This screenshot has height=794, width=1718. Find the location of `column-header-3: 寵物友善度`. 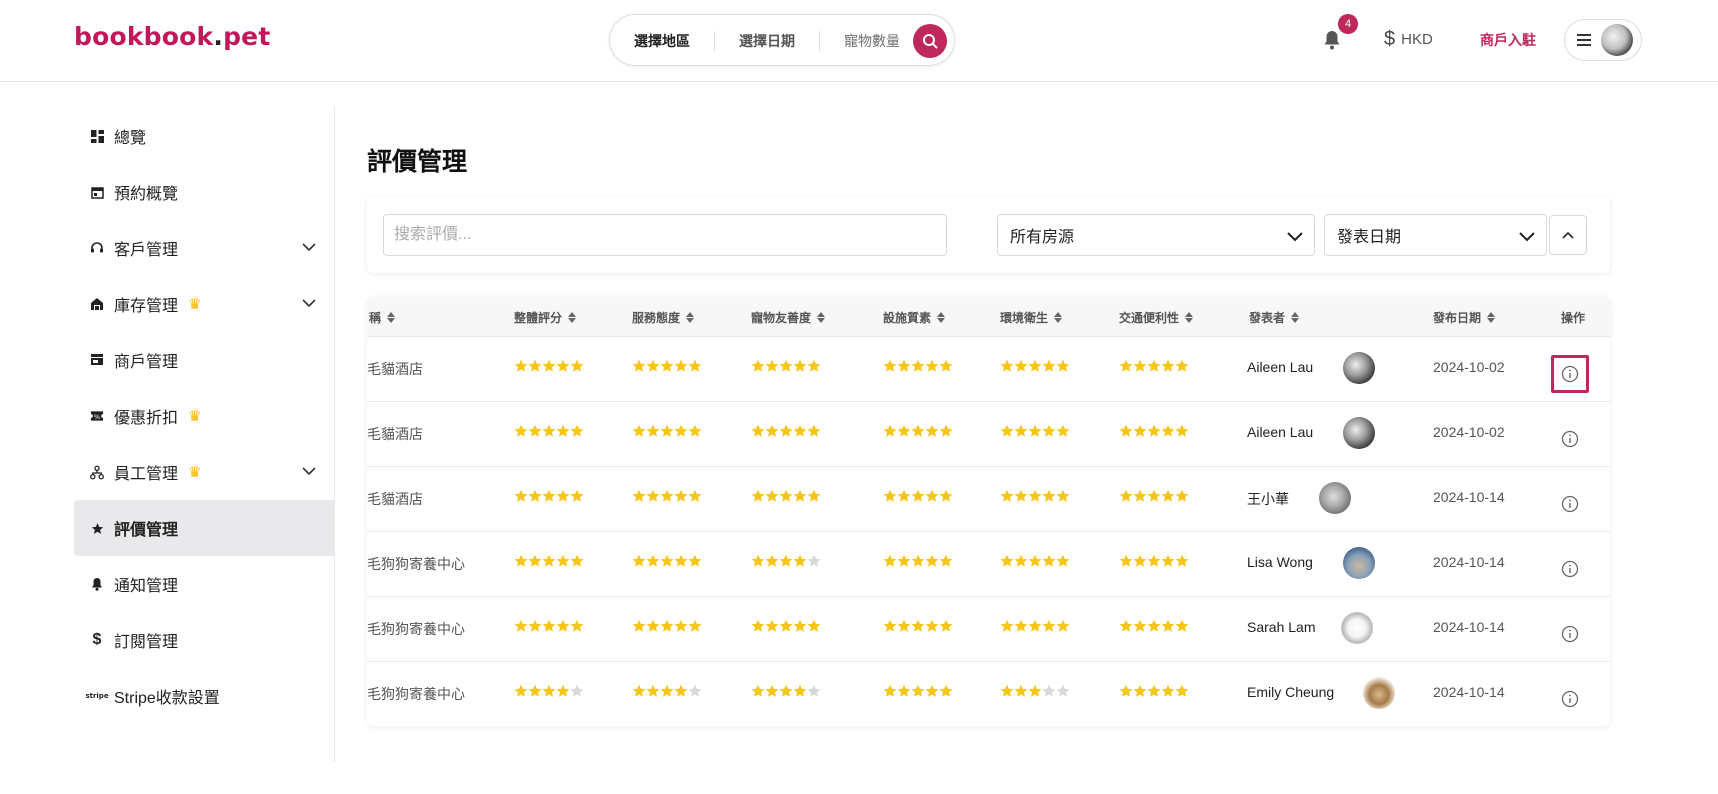

column-header-3: 寵物友善度 is located at coordinates (788, 317).